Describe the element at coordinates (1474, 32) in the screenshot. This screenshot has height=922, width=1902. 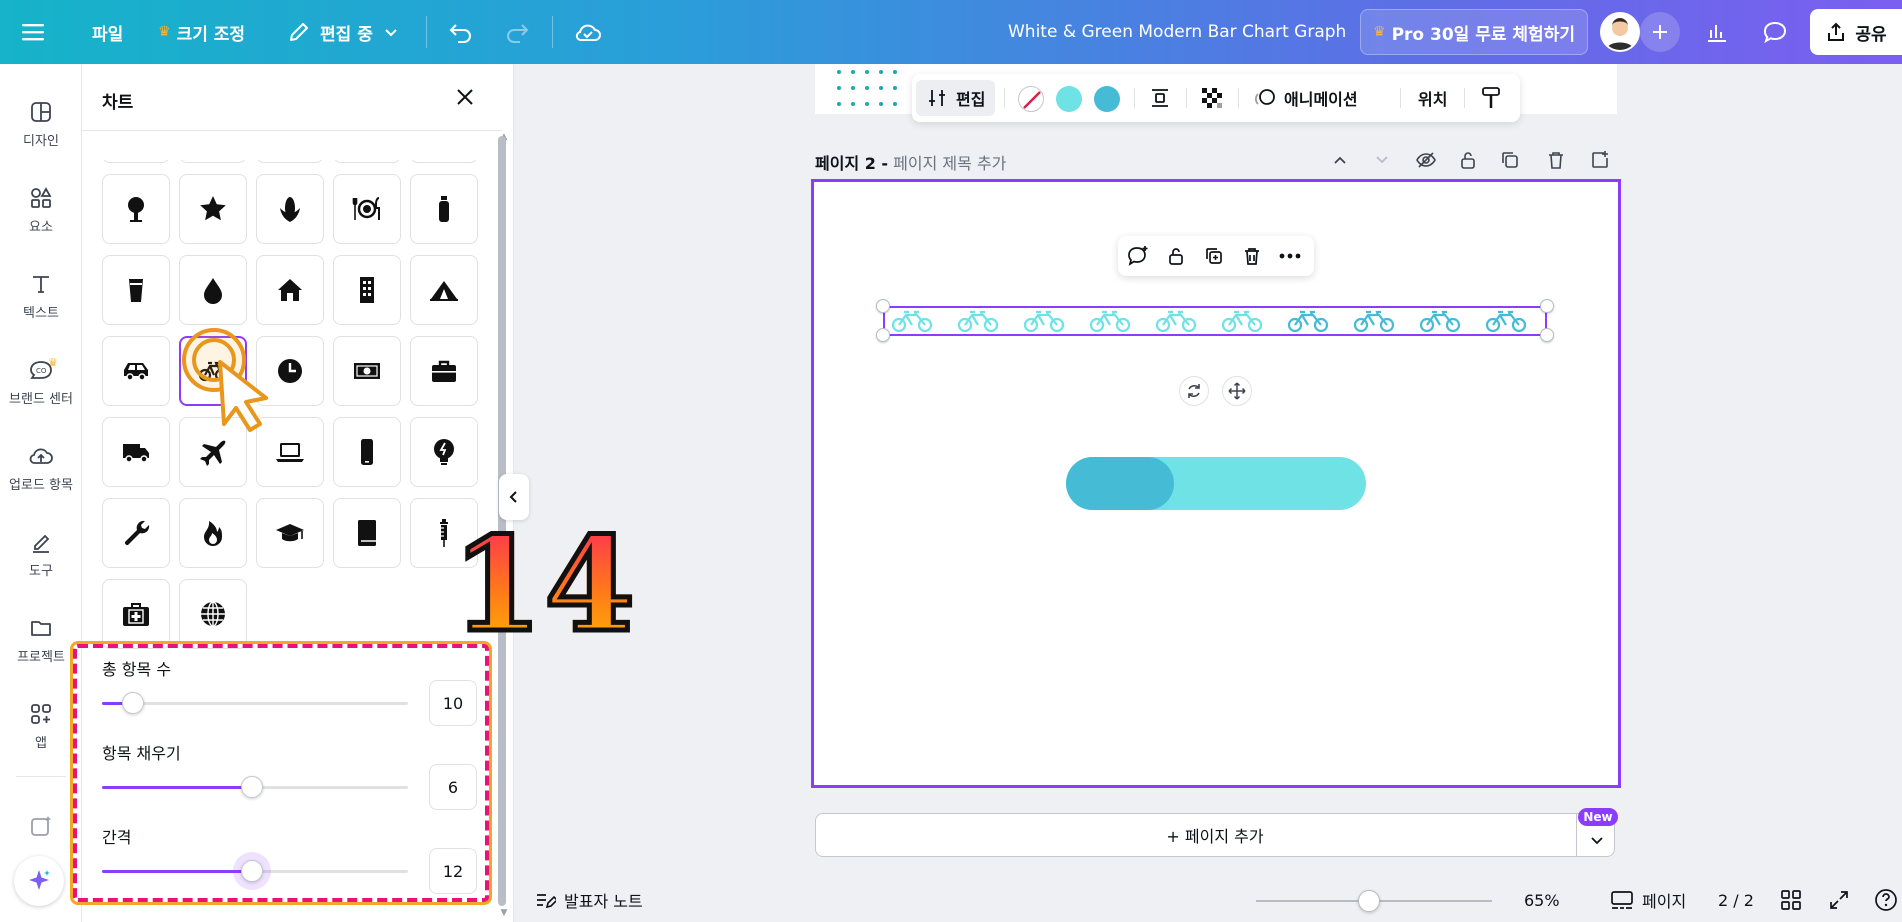
I see `pro-trial-button: ♛ Pro 30일 무료 체험하기` at that location.